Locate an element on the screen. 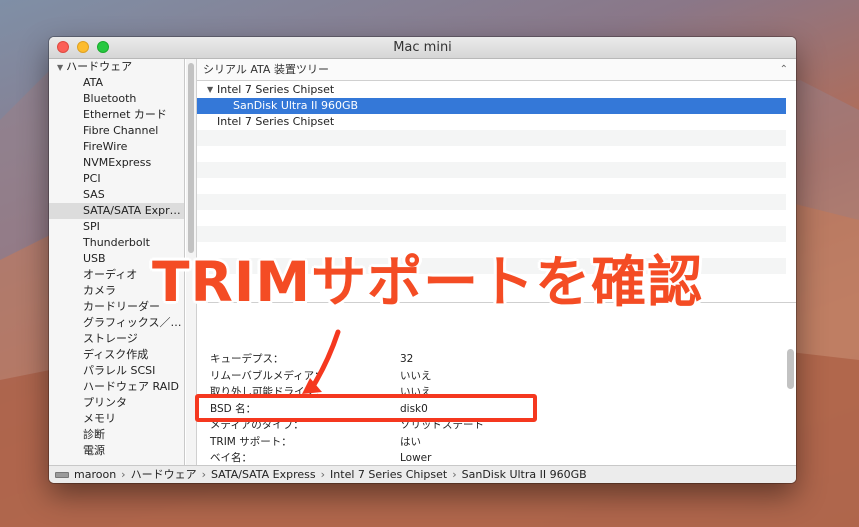 The height and width of the screenshot is (527, 859). sidebar-item: ハードウェア RAID is located at coordinates (131, 387).